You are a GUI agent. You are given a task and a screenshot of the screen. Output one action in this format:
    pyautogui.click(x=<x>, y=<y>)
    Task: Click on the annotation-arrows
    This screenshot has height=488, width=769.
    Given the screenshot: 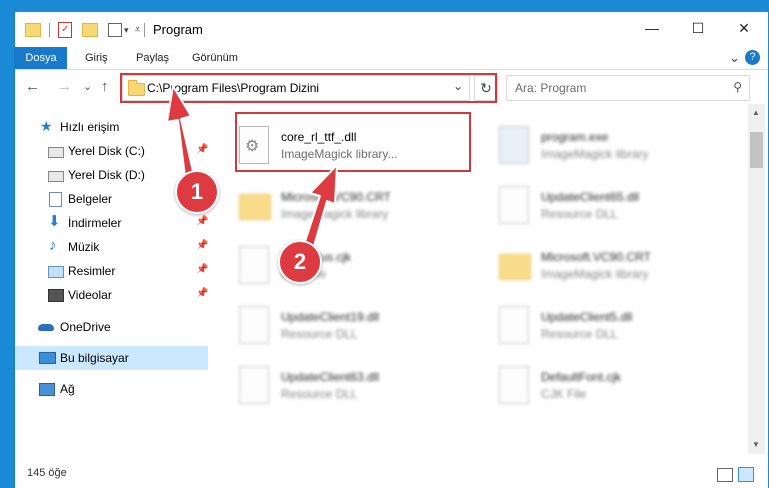 What is the action you would take?
    pyautogui.click(x=252, y=176)
    